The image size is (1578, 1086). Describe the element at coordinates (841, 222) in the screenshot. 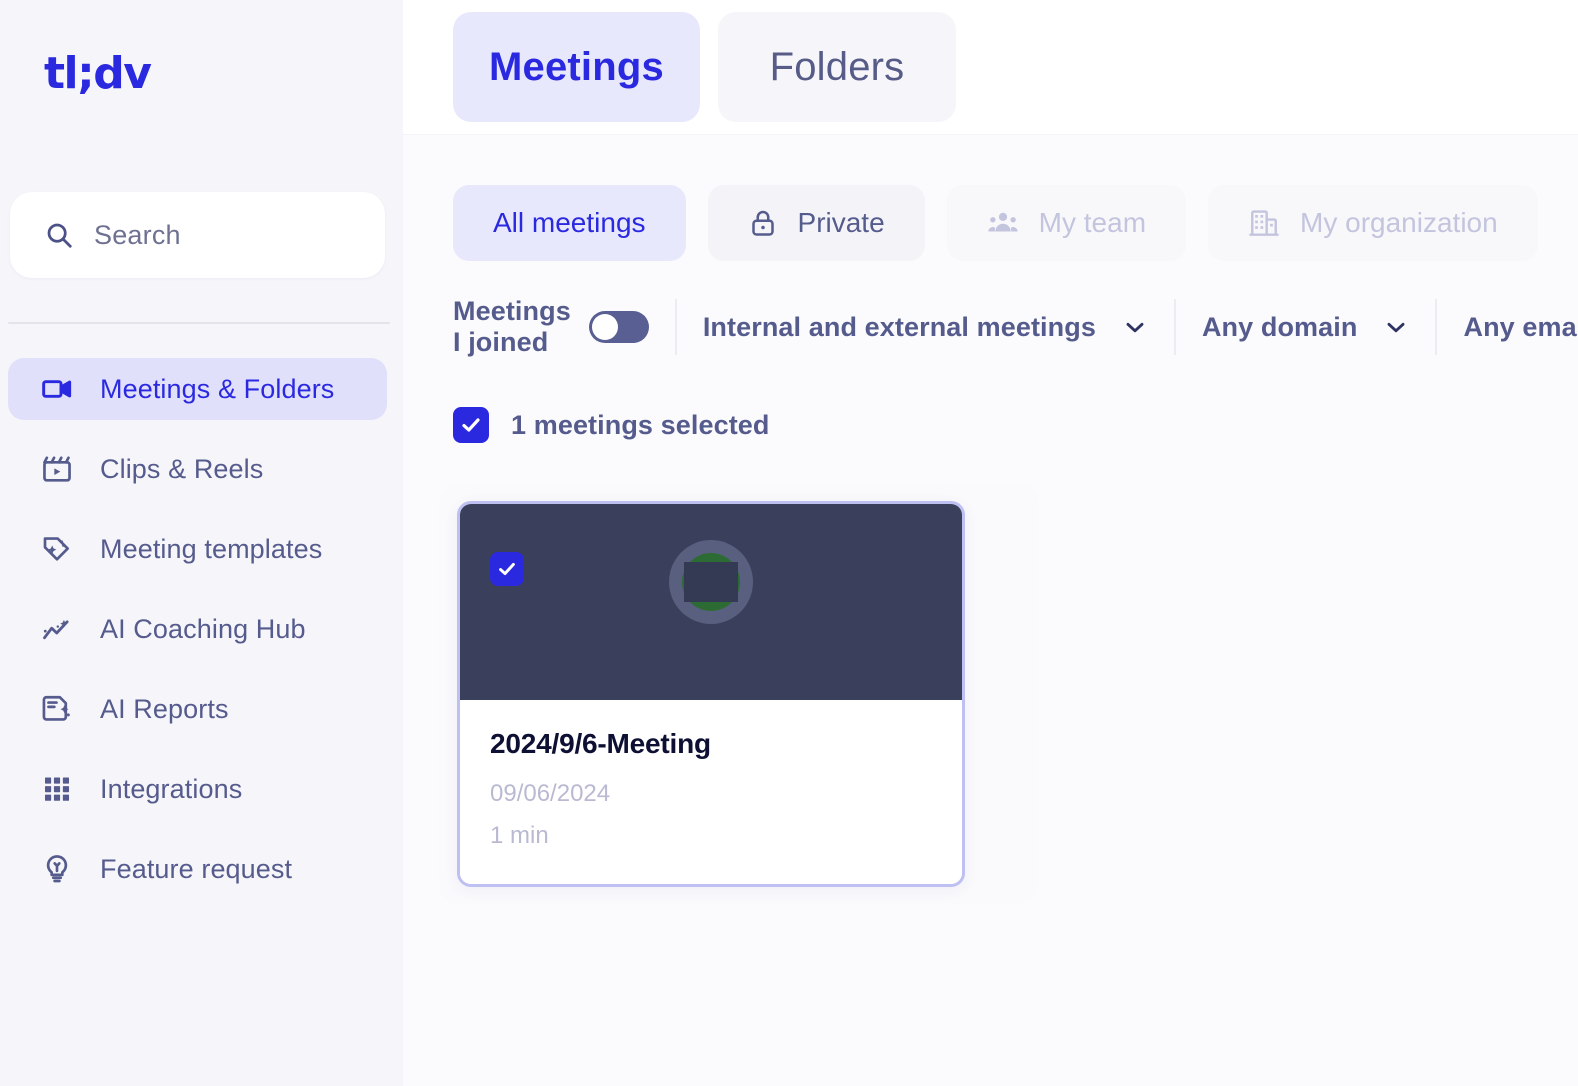

I see `filter-pill-label: Private` at that location.